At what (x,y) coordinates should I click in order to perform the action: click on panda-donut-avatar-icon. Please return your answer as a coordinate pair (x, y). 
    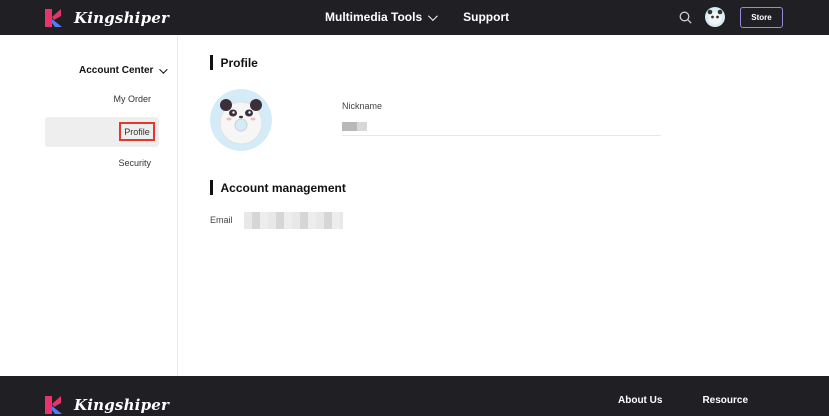
    Looking at the image, I should click on (241, 122).